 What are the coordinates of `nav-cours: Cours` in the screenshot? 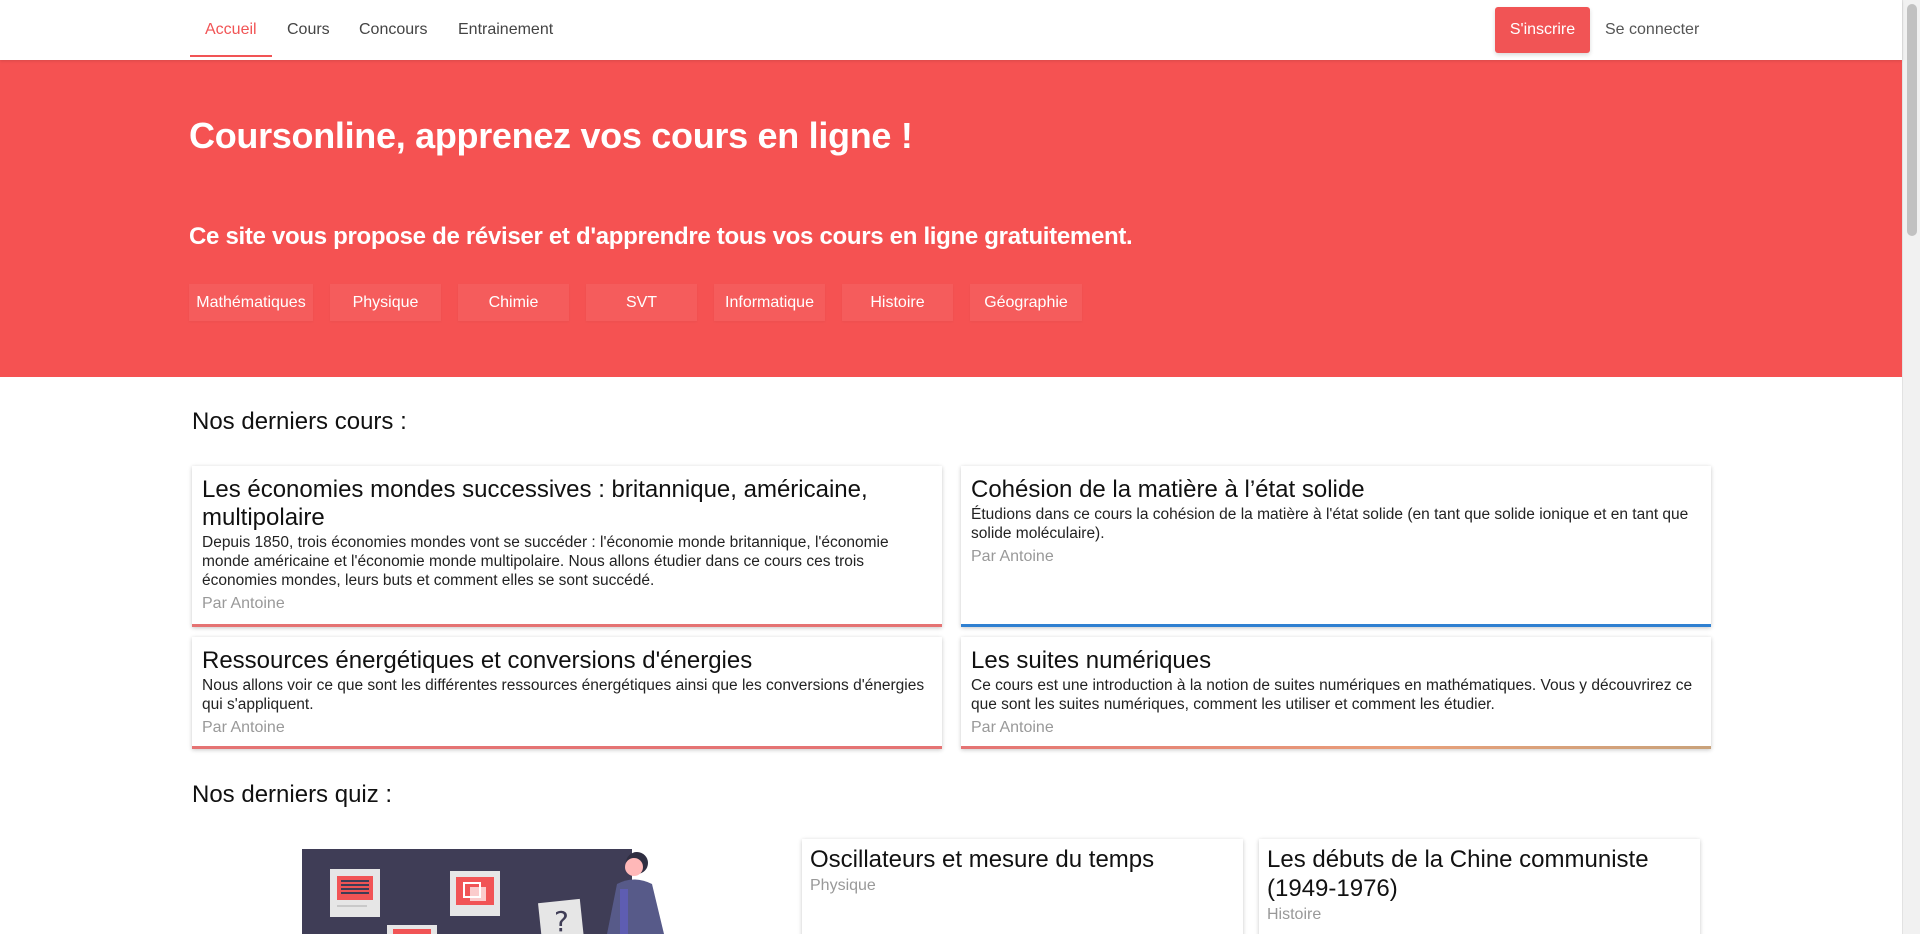 It's located at (308, 28).